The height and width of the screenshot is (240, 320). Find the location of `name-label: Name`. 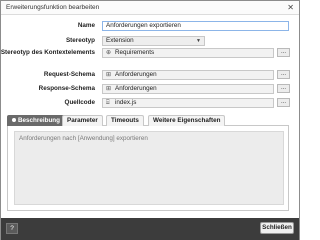

name-label: Name is located at coordinates (86, 25).